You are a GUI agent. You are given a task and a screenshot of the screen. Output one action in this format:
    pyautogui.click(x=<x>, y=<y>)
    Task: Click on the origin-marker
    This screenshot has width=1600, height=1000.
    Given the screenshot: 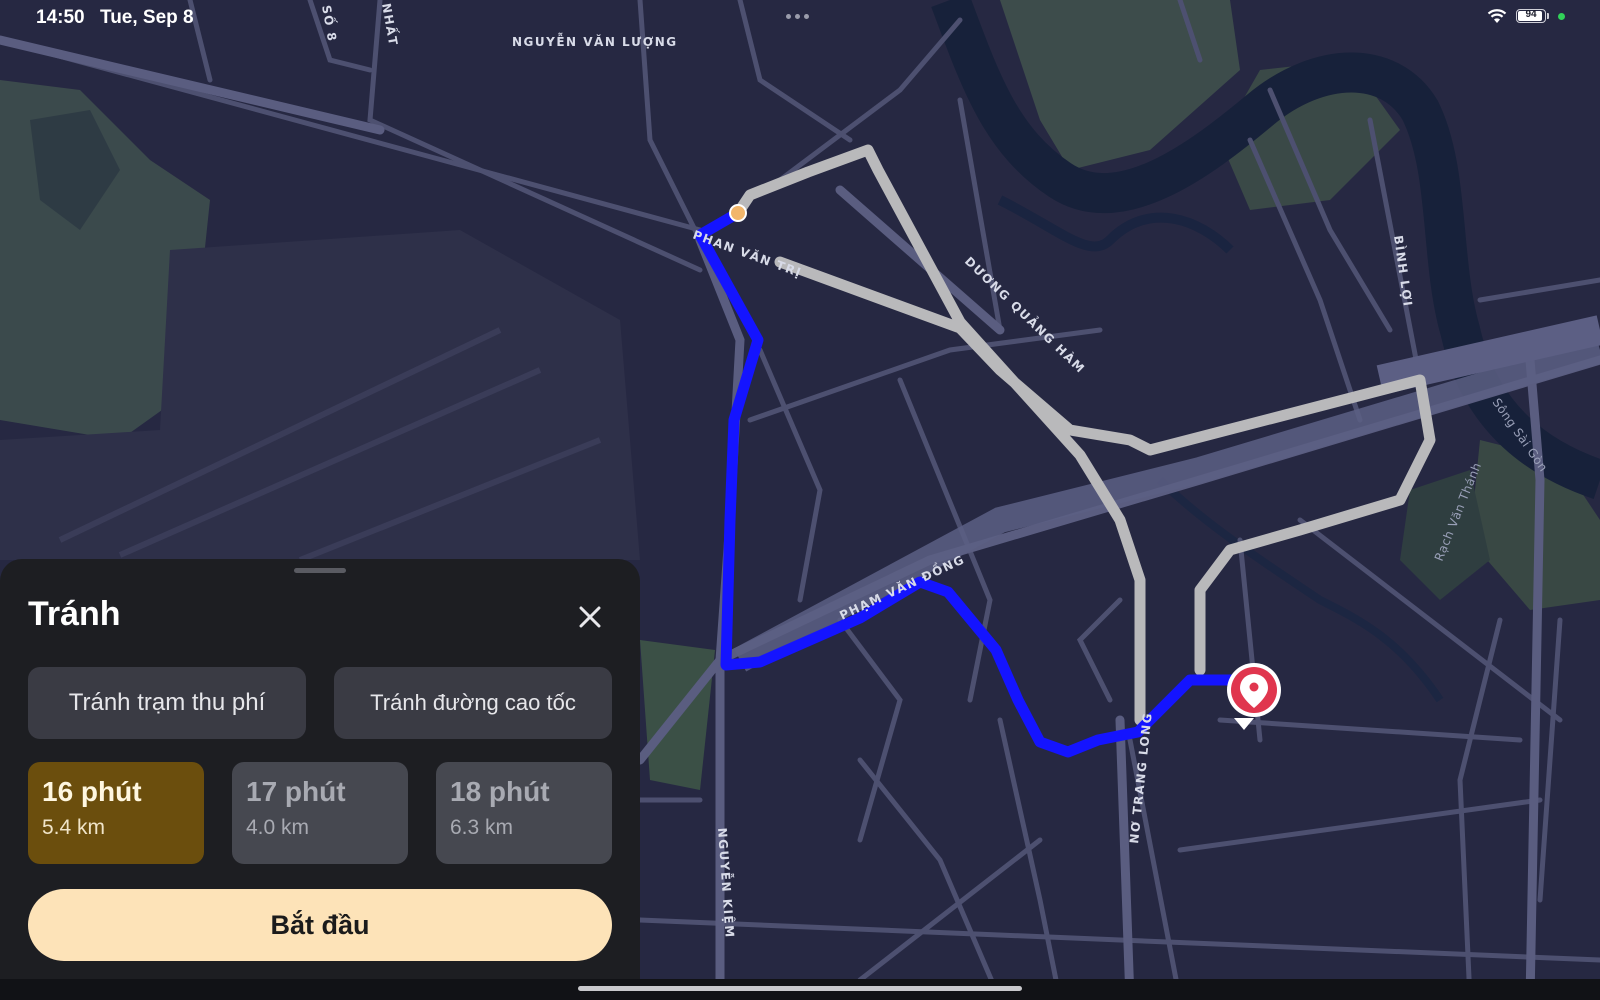 What is the action you would take?
    pyautogui.click(x=738, y=213)
    